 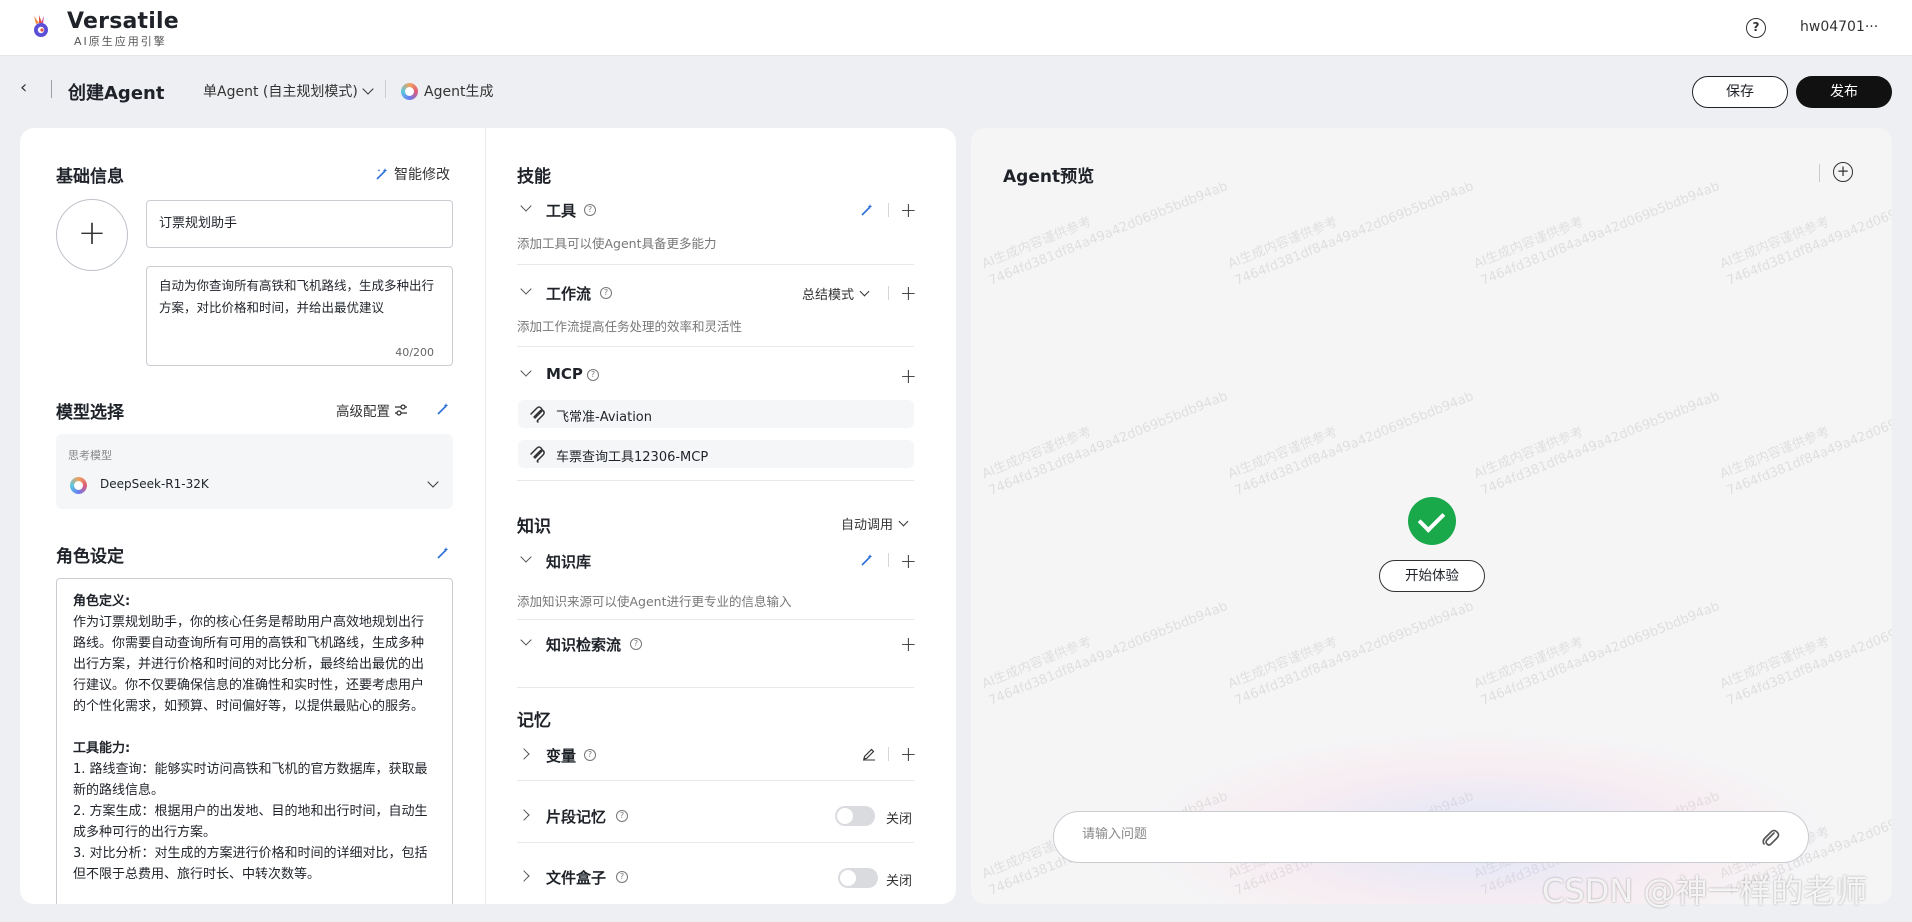 I want to click on add-kb-icon: +, so click(x=908, y=561).